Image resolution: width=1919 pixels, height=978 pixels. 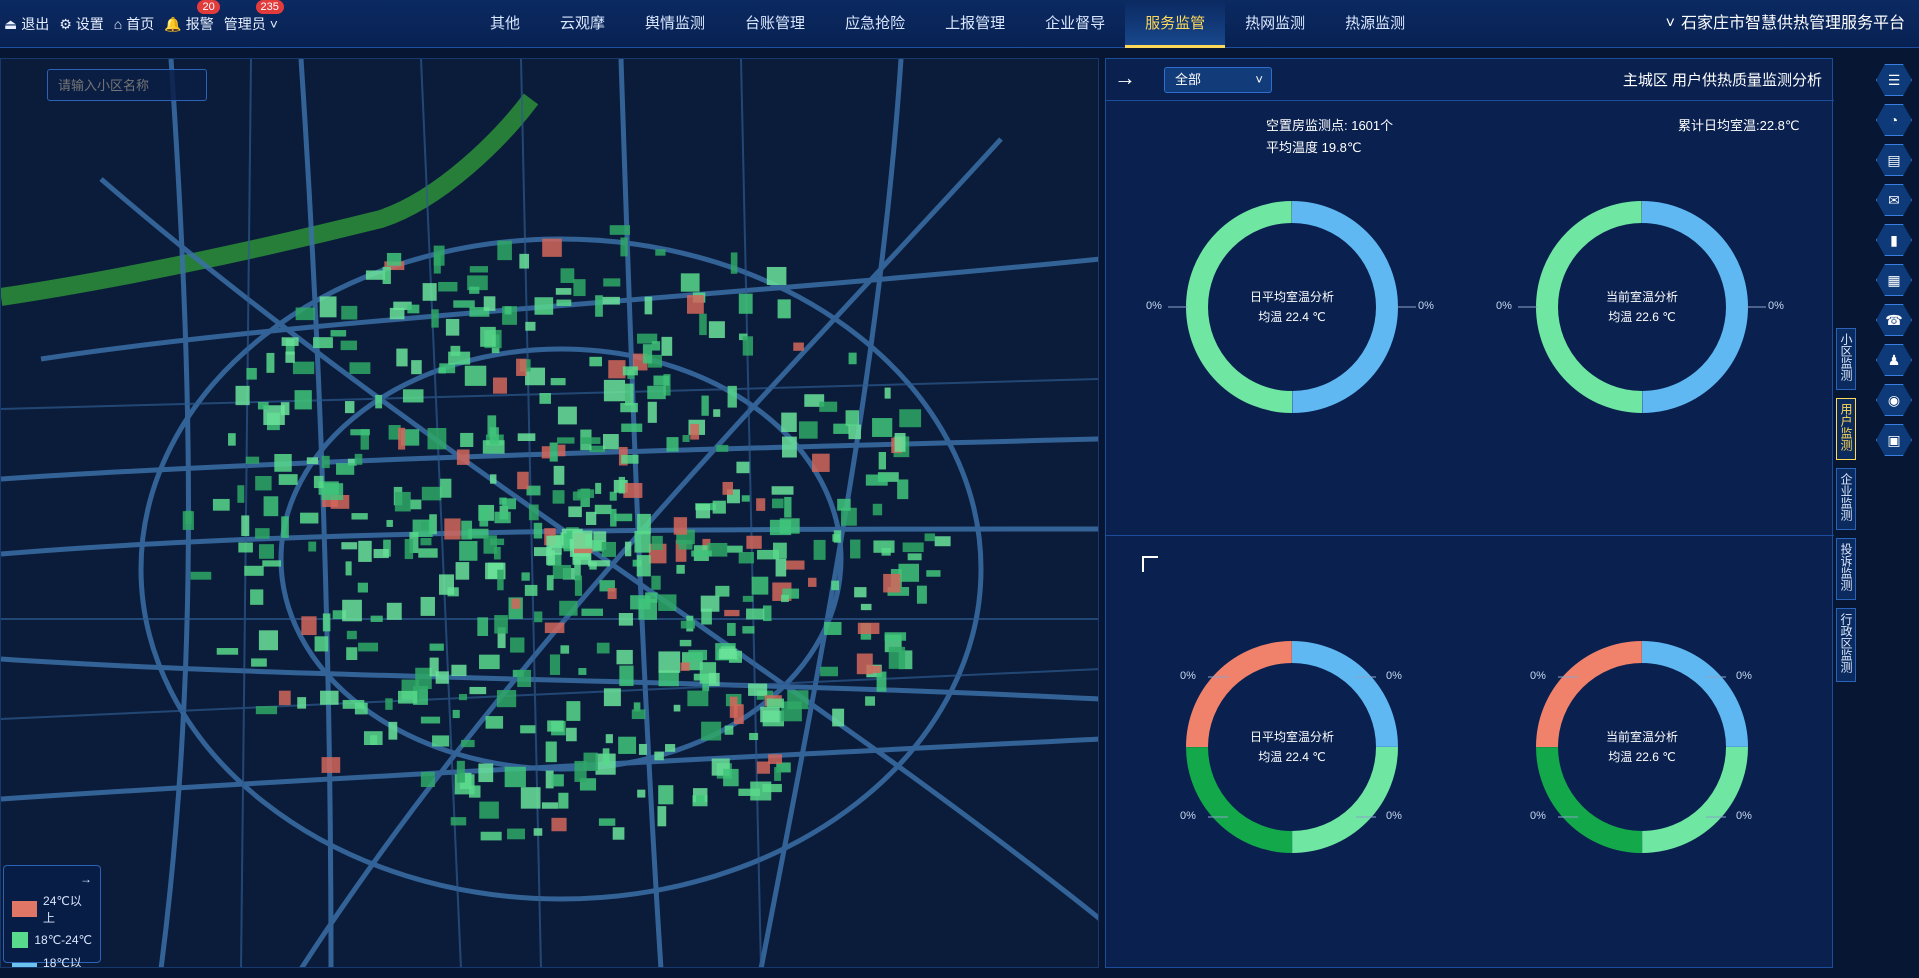 What do you see at coordinates (1894, 400) in the screenshot?
I see `camera-icon: ◉` at bounding box center [1894, 400].